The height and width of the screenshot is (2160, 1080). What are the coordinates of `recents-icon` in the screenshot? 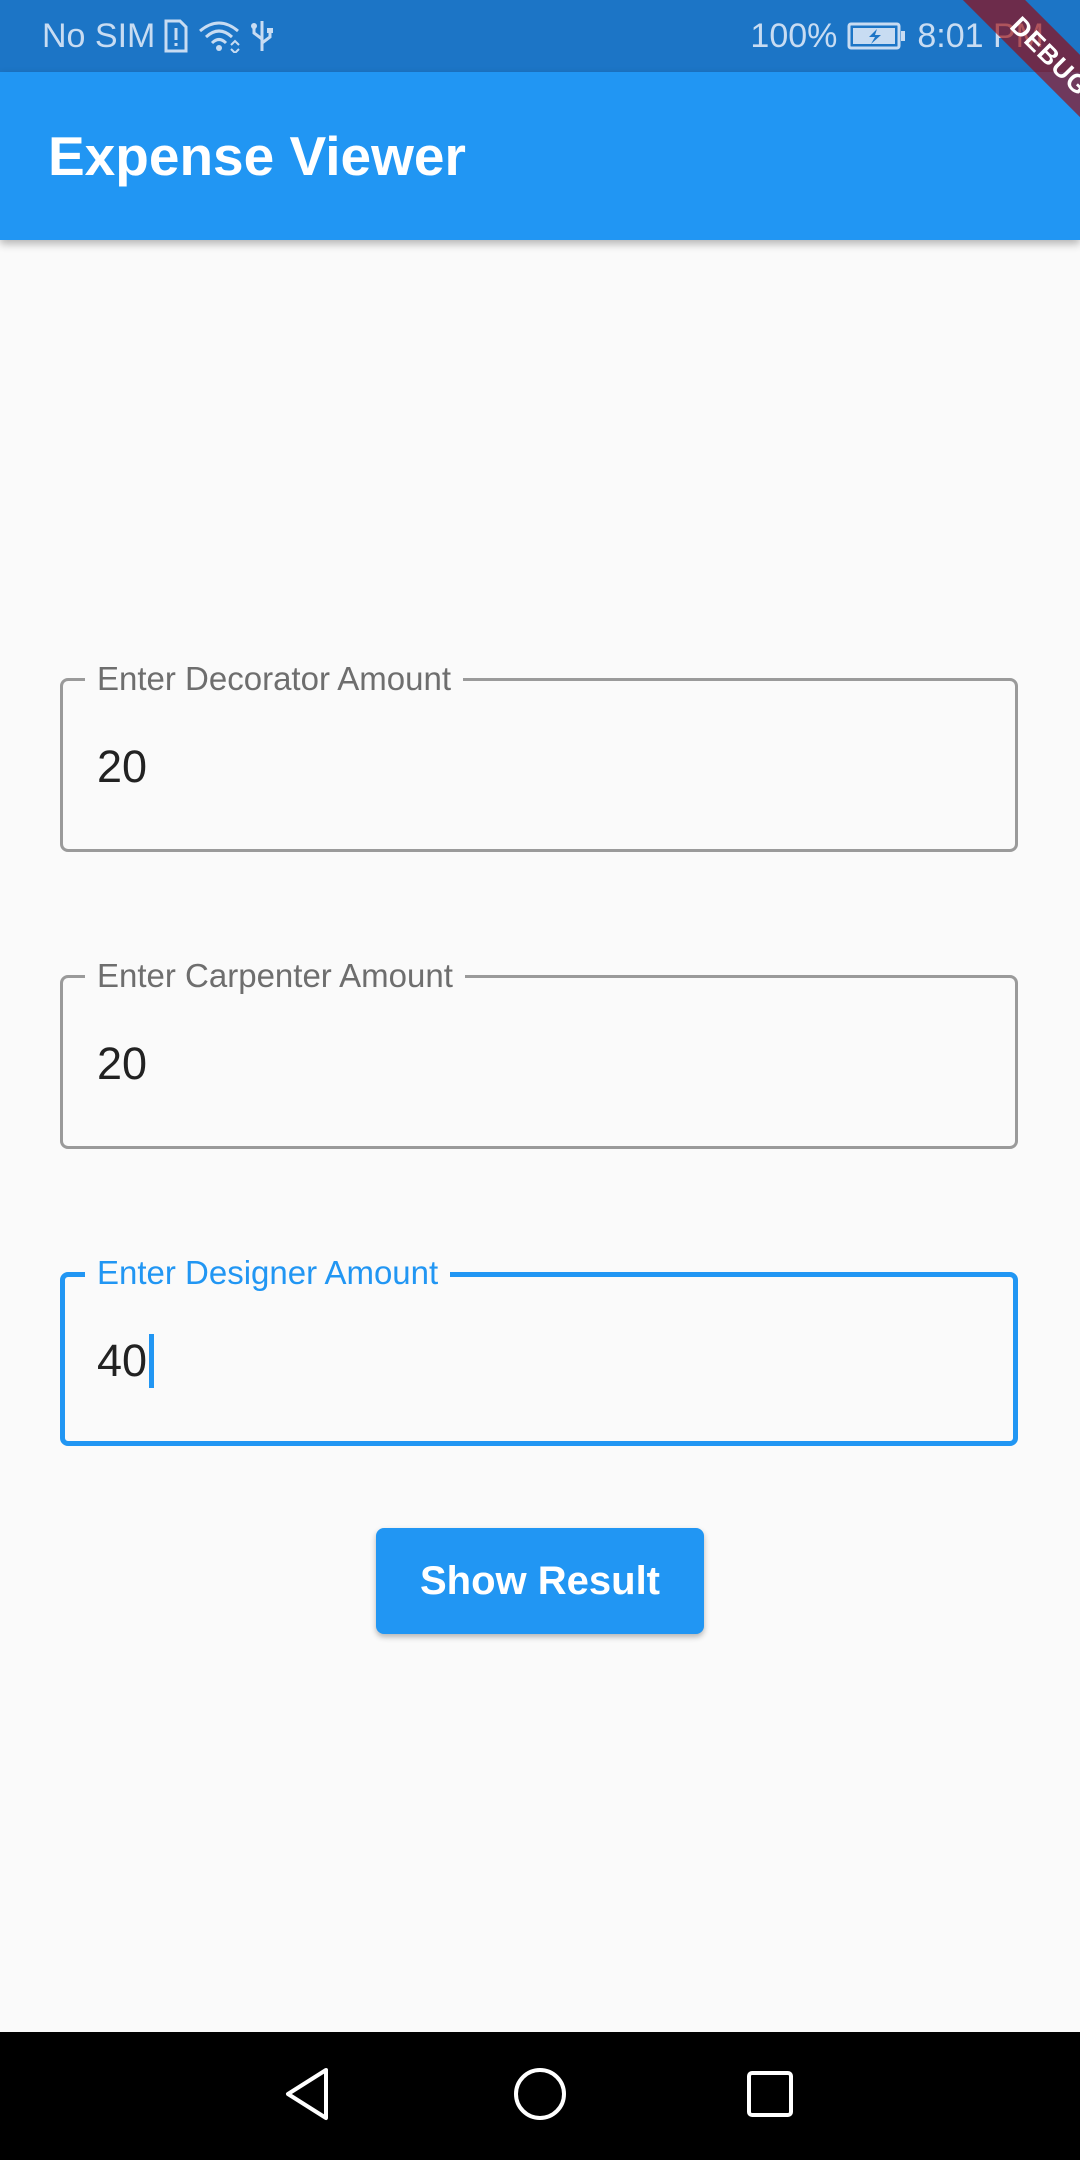 It's located at (770, 2096).